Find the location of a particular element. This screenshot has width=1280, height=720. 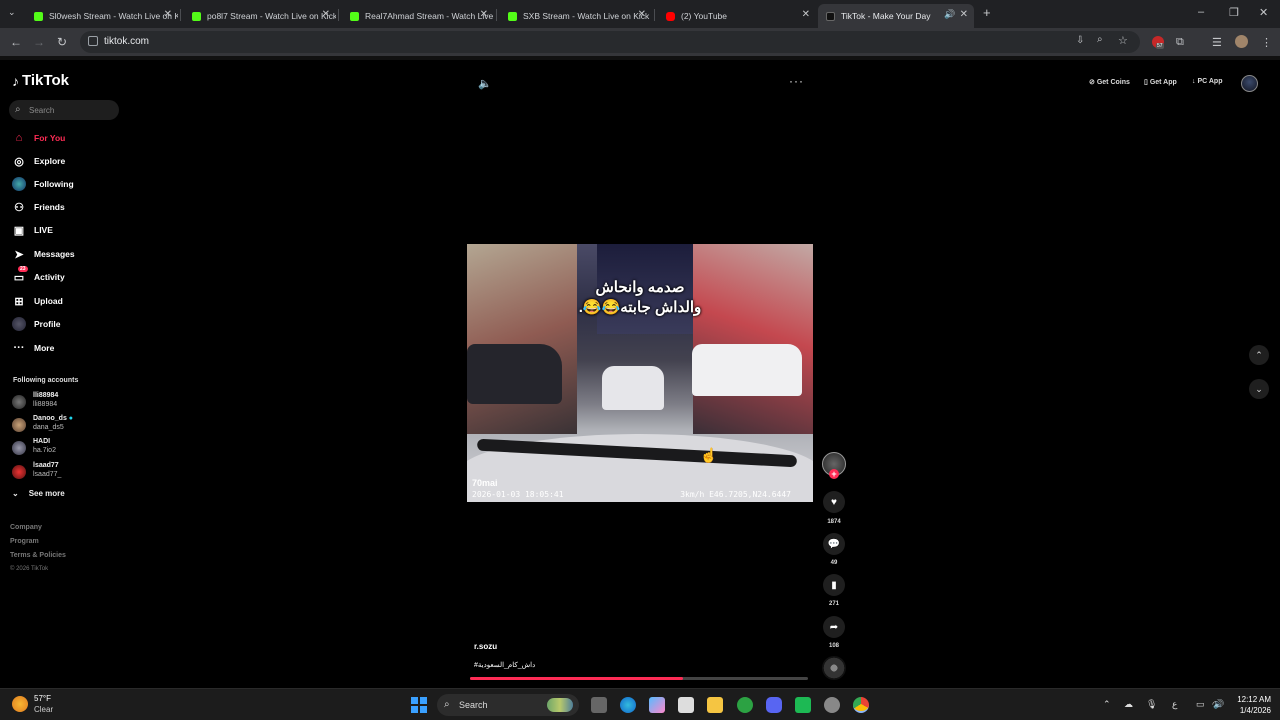

display-icon: ▭ is located at coordinates (1200, 704).